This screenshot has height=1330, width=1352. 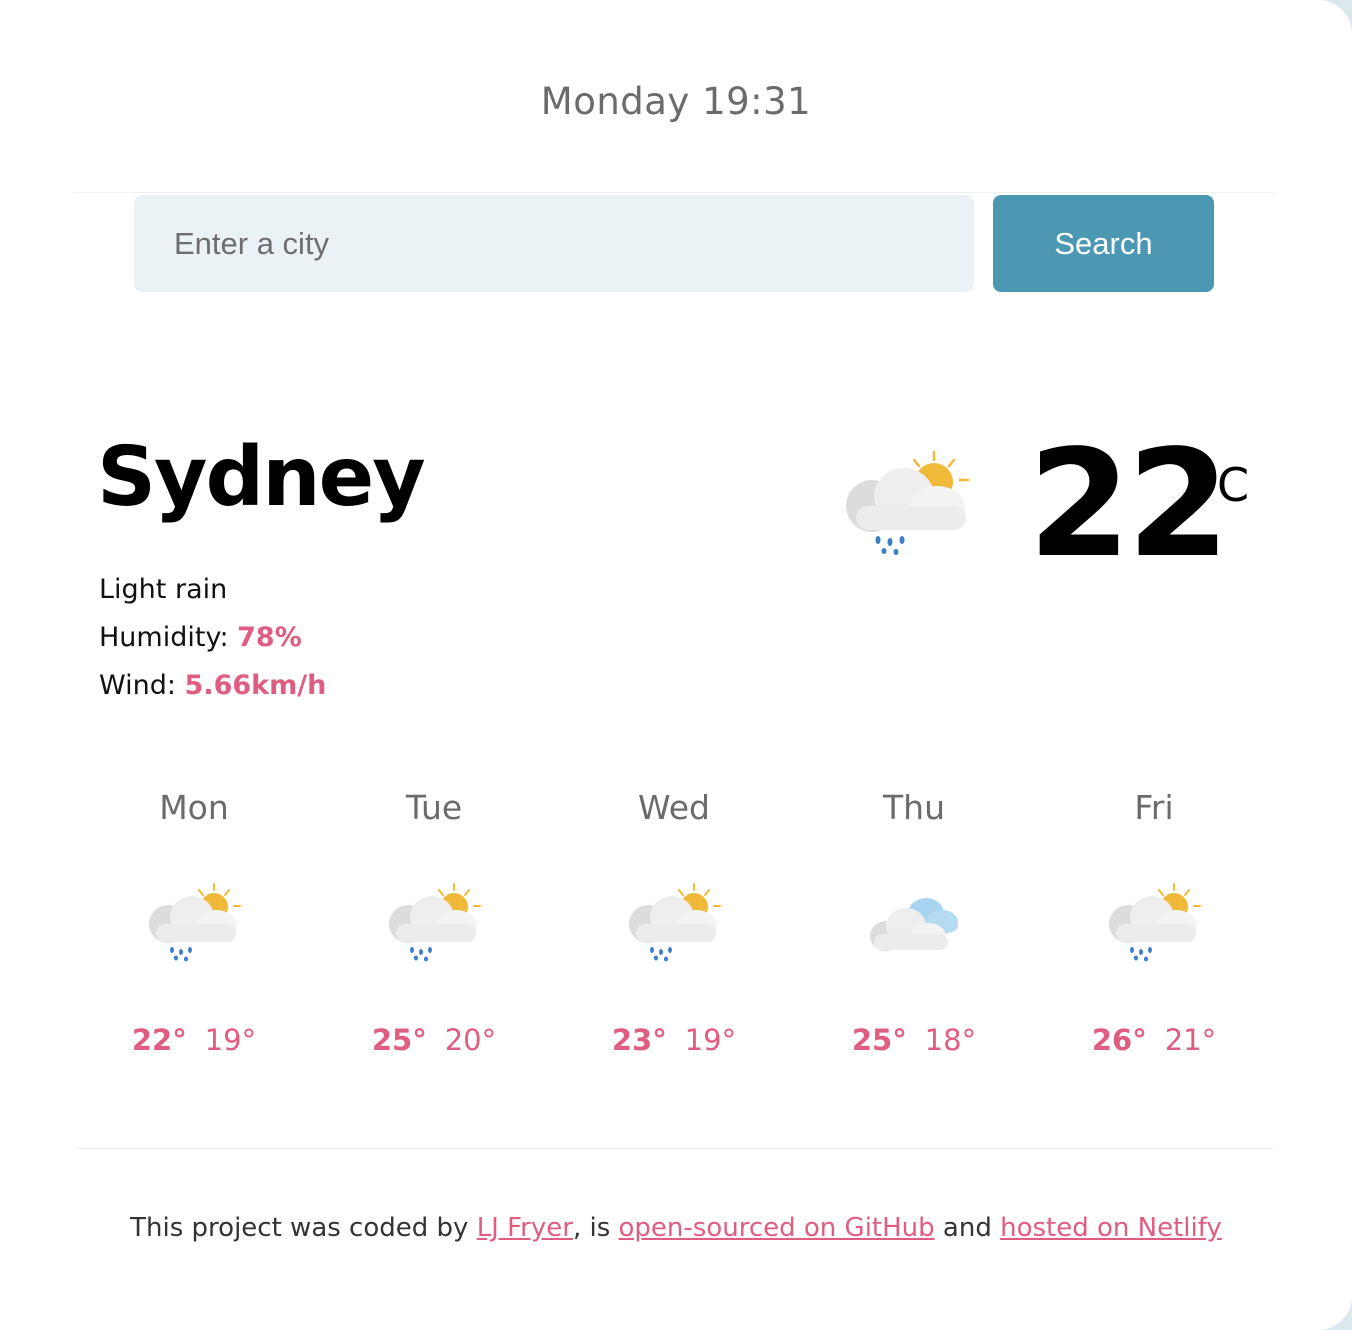 What do you see at coordinates (1190, 1040) in the screenshot?
I see `forecast-min: 21°` at bounding box center [1190, 1040].